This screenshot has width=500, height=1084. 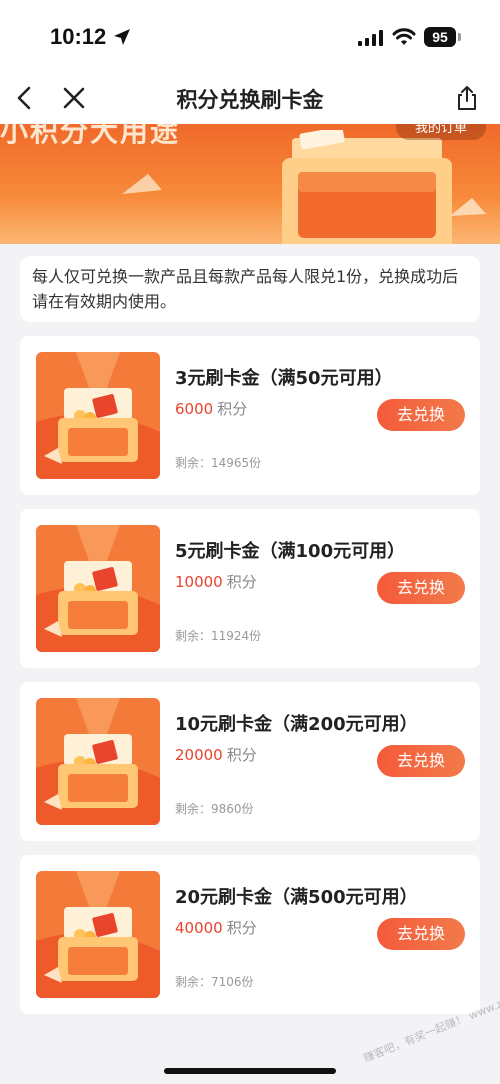 I want to click on share-icon, so click(x=467, y=98).